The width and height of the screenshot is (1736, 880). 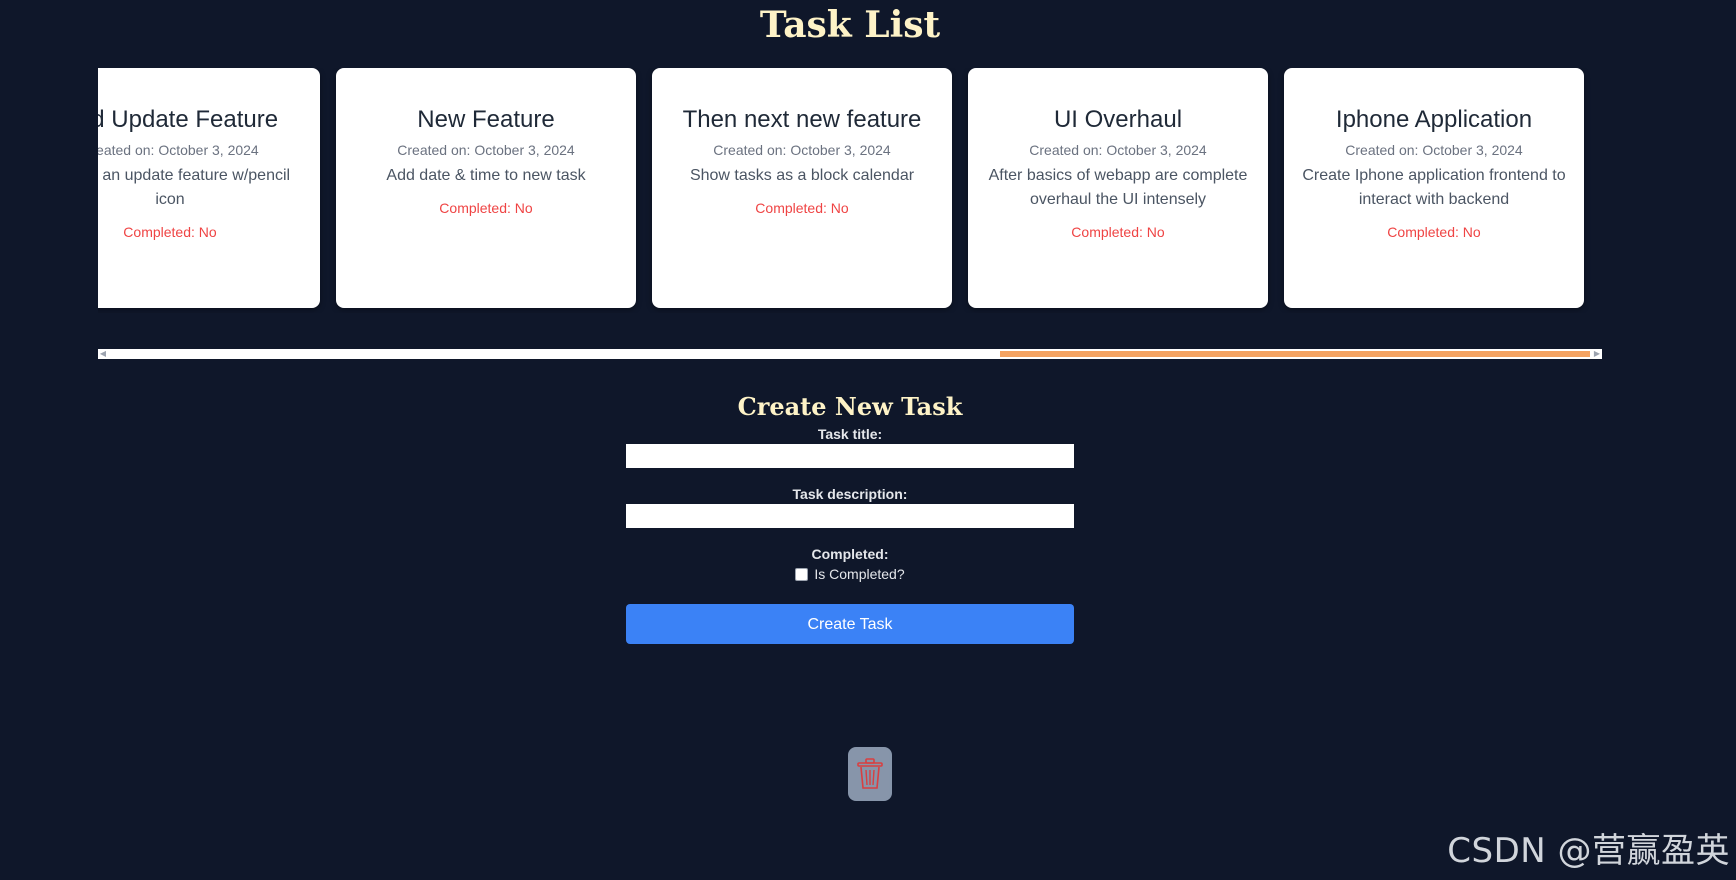 What do you see at coordinates (802, 574) in the screenshot?
I see `is-completed-checkbox` at bounding box center [802, 574].